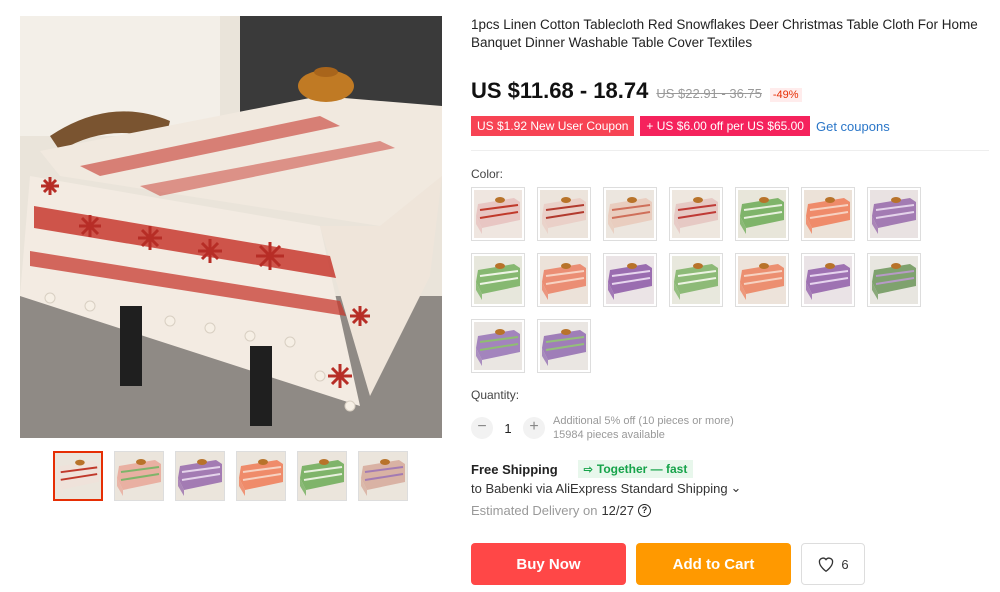 This screenshot has width=1000, height=592. Describe the element at coordinates (894, 280) in the screenshot. I see `color-swatch-green-purple` at that location.